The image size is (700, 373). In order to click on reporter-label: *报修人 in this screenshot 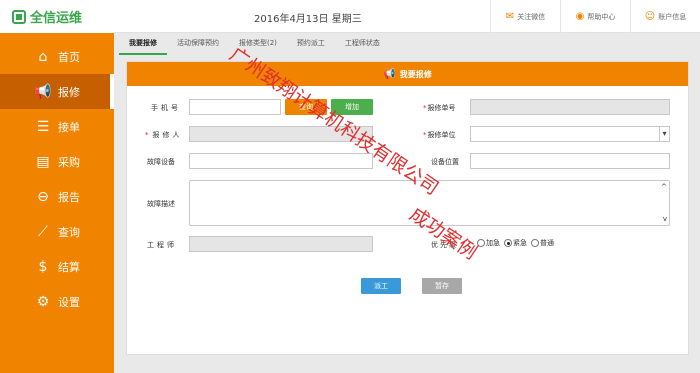, I will do `click(164, 135)`.